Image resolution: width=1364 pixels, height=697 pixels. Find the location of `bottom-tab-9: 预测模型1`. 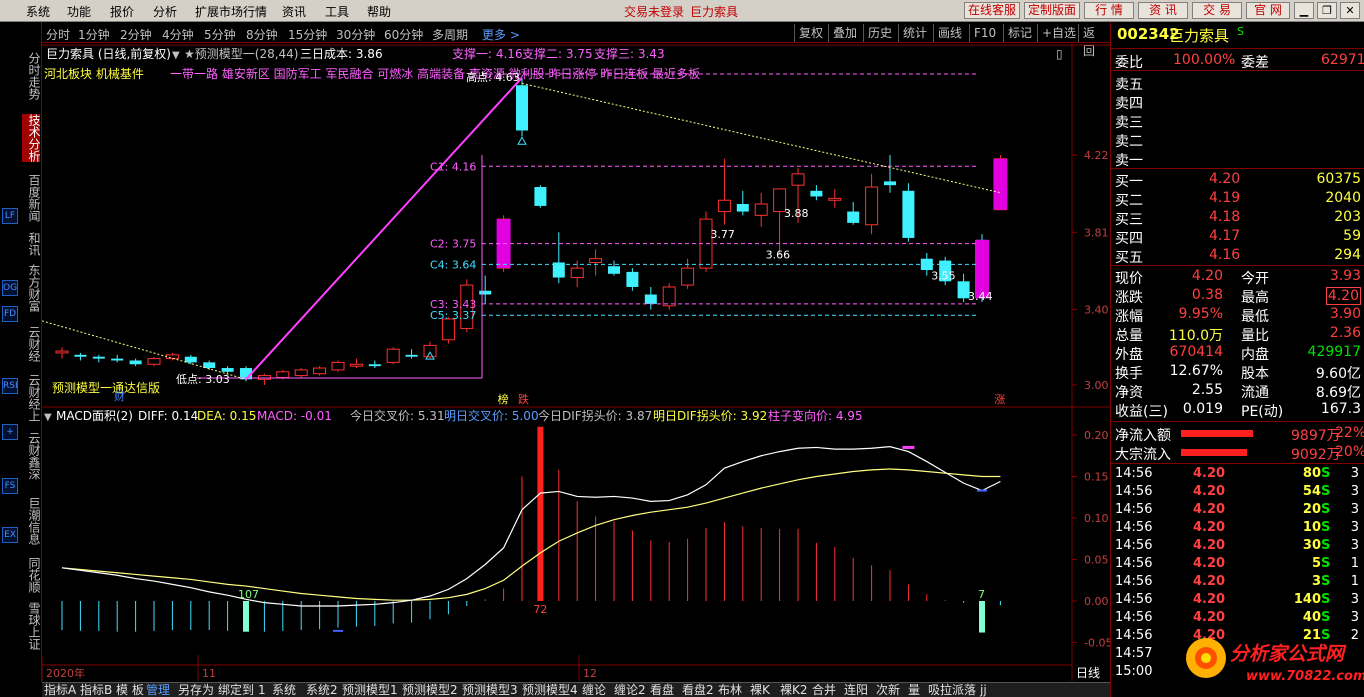

bottom-tab-9: 预测模型1 is located at coordinates (370, 690).